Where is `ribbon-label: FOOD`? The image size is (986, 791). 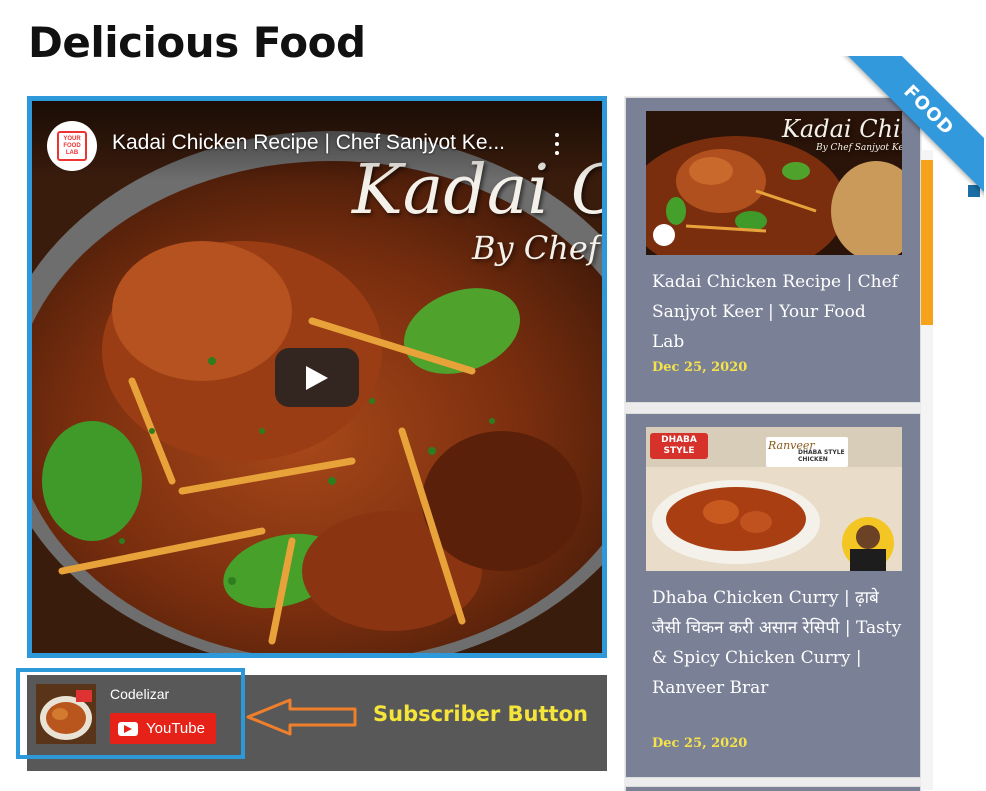
ribbon-label: FOOD is located at coordinates (929, 110).